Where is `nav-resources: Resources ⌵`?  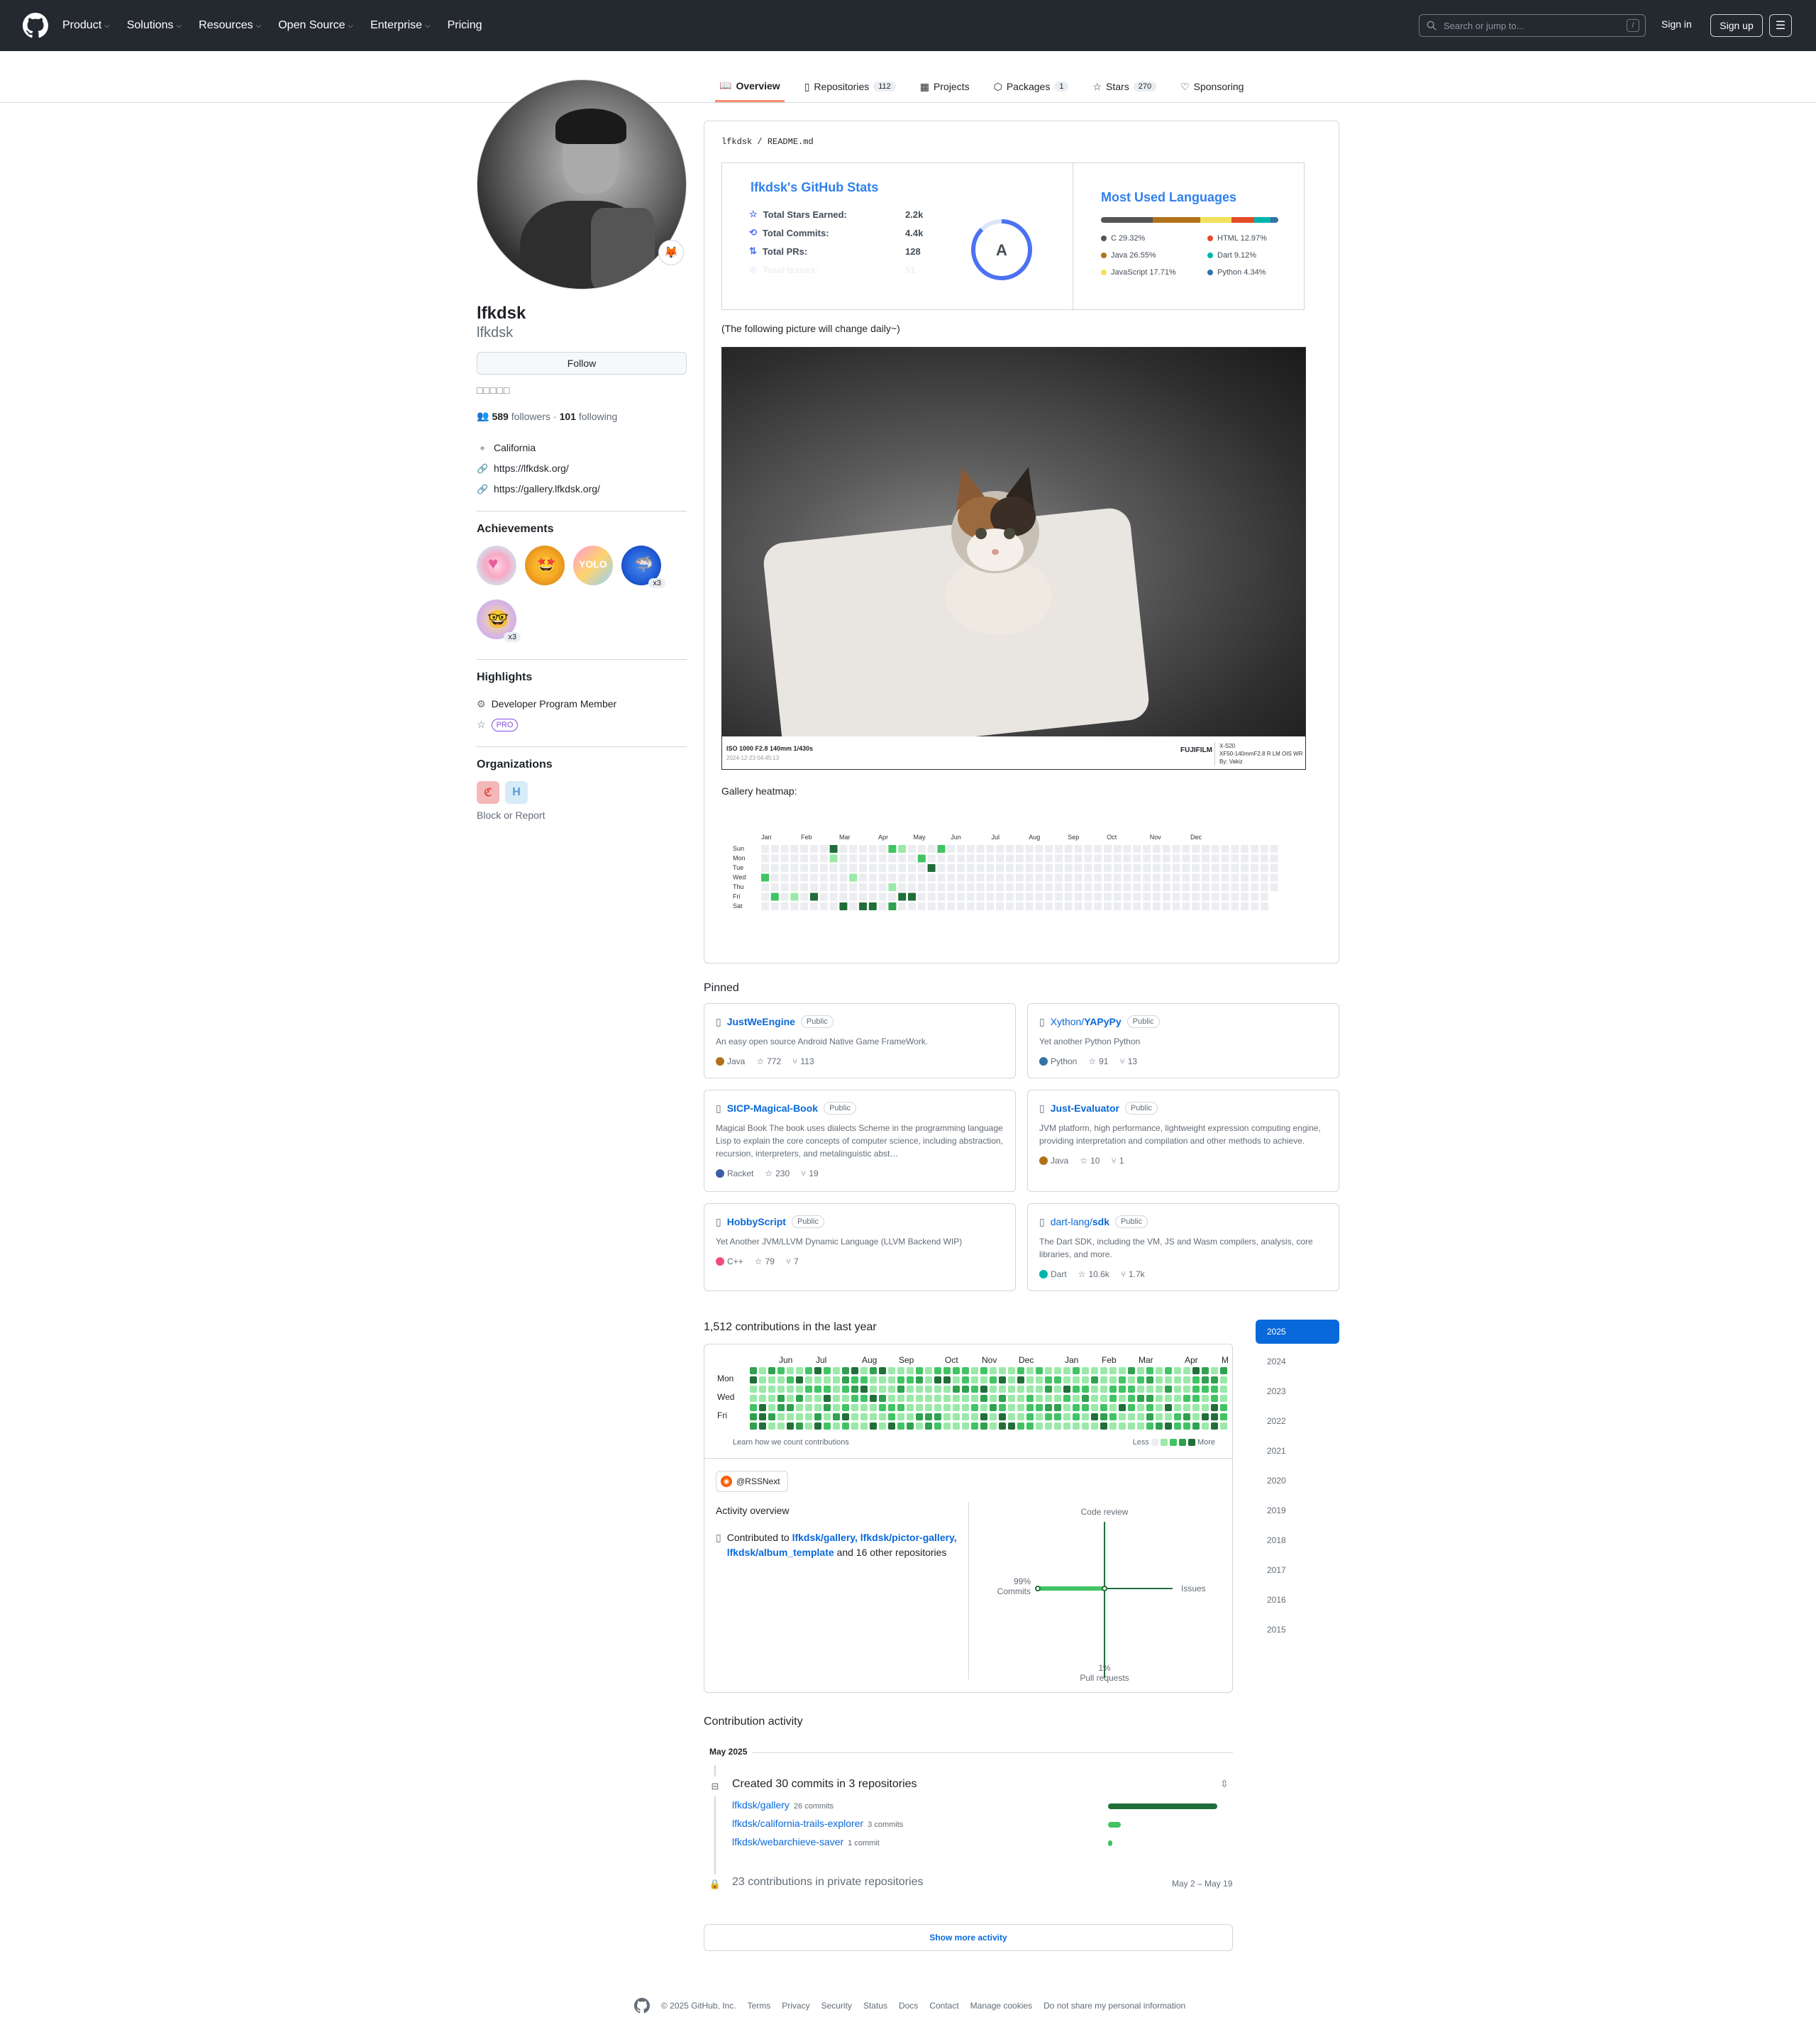 nav-resources: Resources ⌵ is located at coordinates (230, 25).